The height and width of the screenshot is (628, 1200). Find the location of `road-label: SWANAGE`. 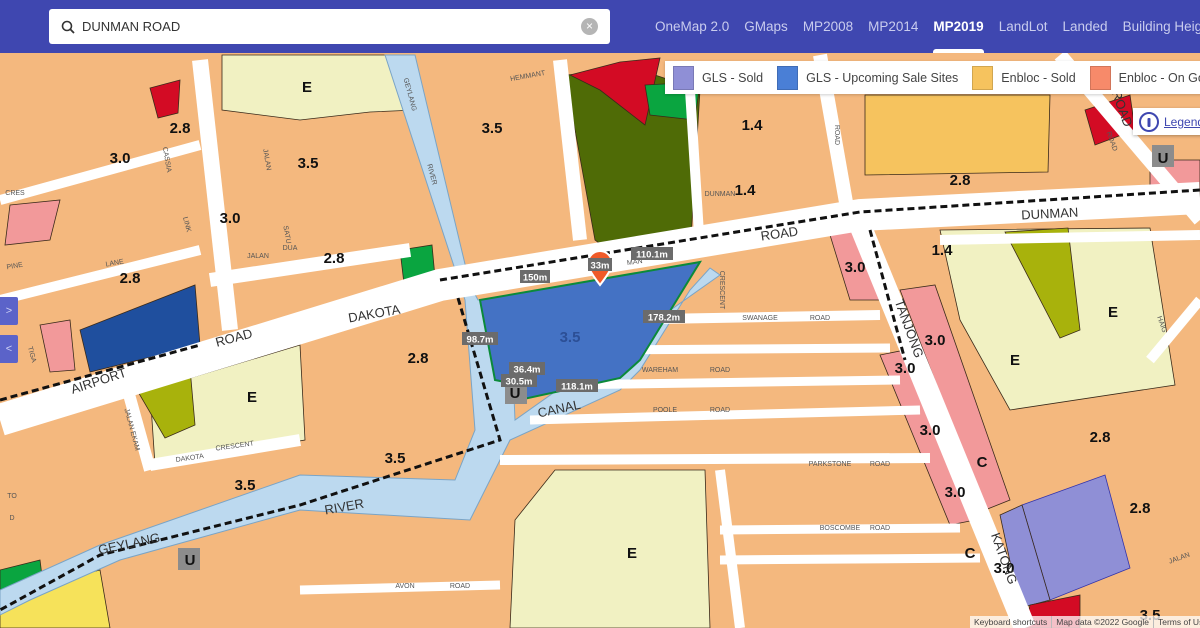

road-label: SWANAGE is located at coordinates (760, 318).